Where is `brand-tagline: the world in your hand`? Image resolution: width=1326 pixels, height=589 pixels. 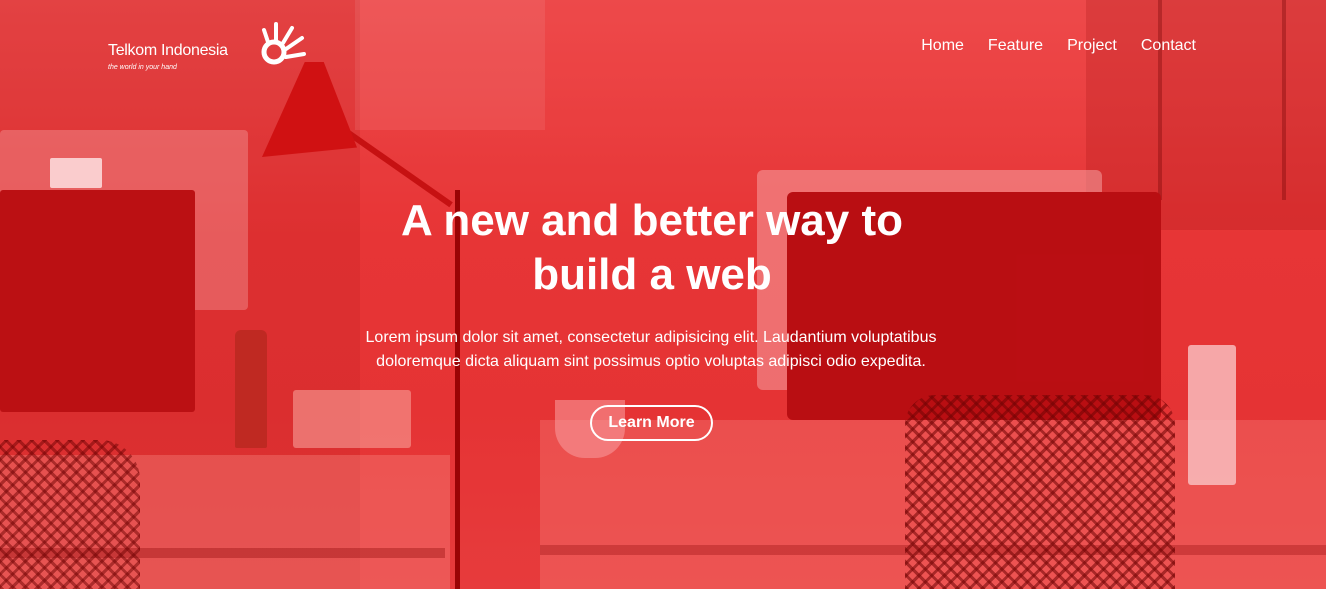 brand-tagline: the world in your hand is located at coordinates (142, 67).